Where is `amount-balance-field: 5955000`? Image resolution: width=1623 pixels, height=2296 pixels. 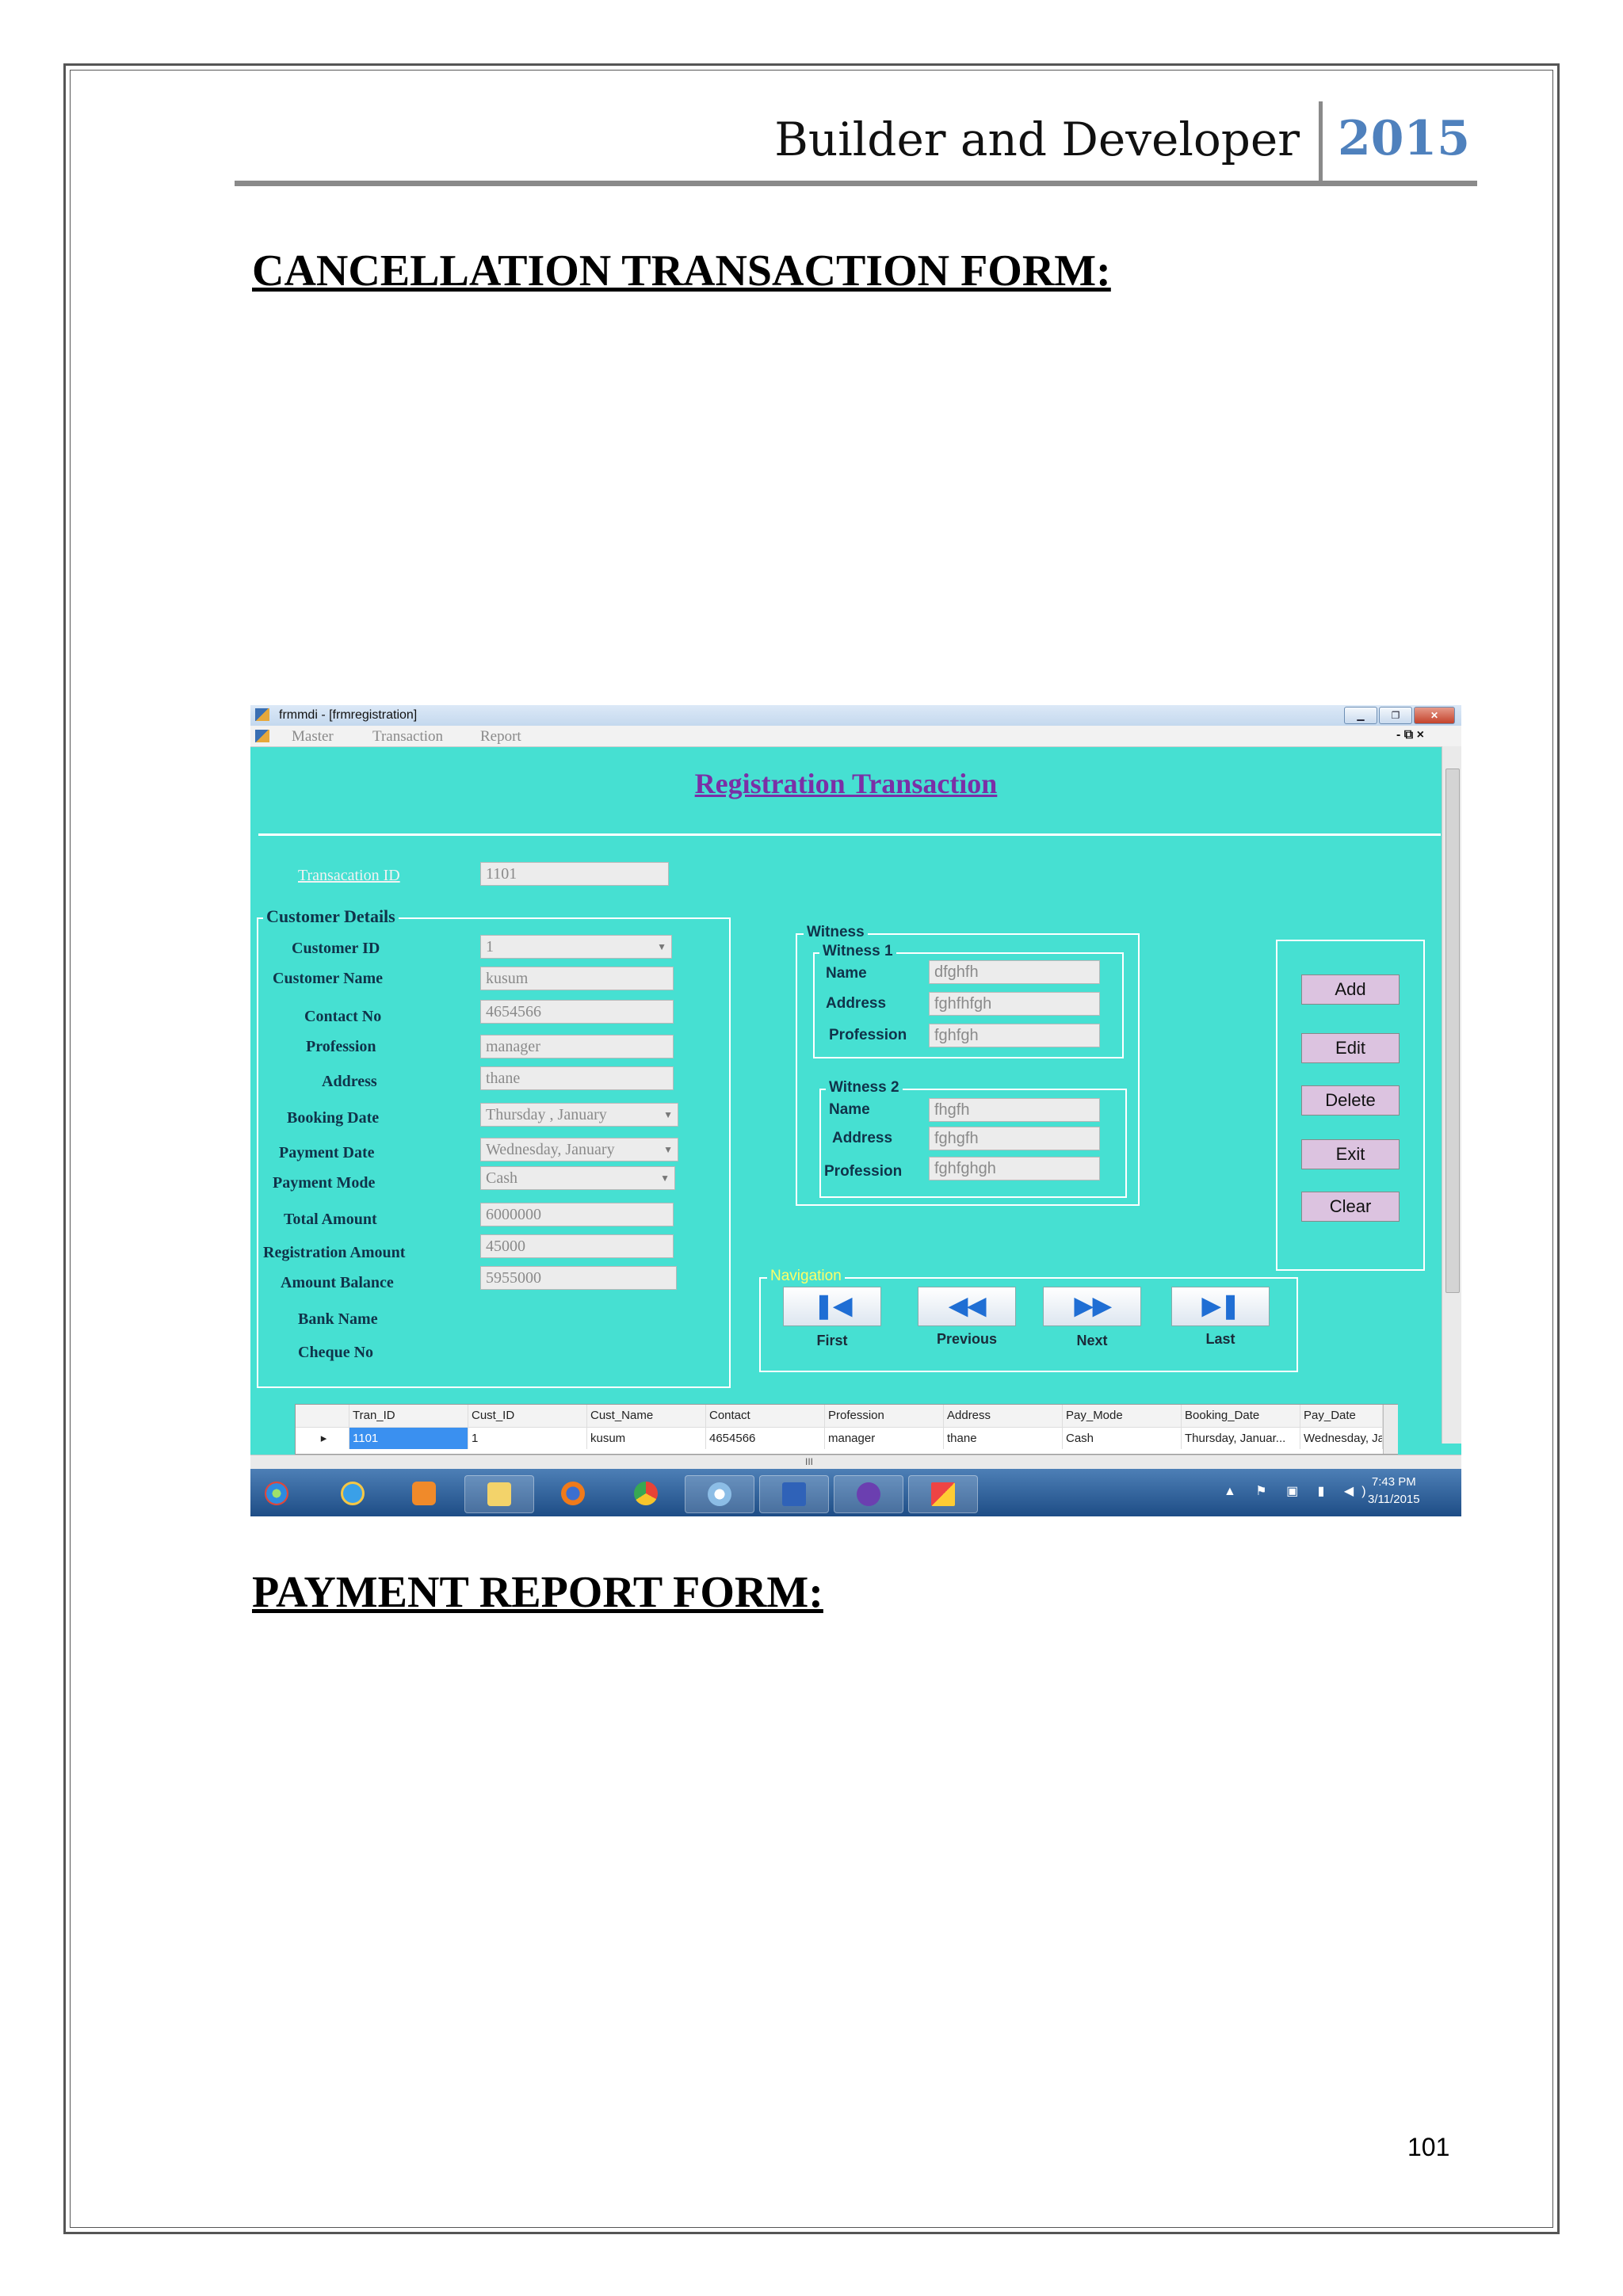 amount-balance-field: 5955000 is located at coordinates (578, 1278).